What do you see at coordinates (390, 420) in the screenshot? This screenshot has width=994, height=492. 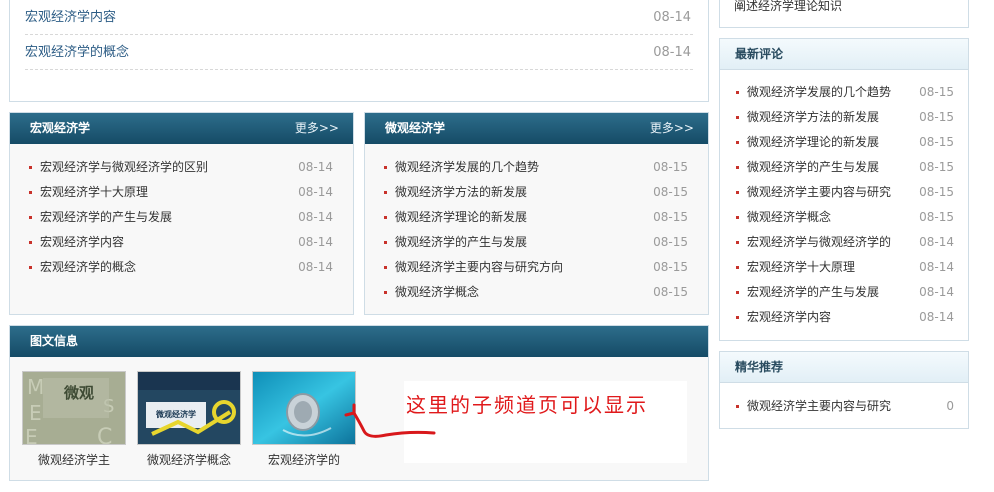 I see `annotation-arrow-icon` at bounding box center [390, 420].